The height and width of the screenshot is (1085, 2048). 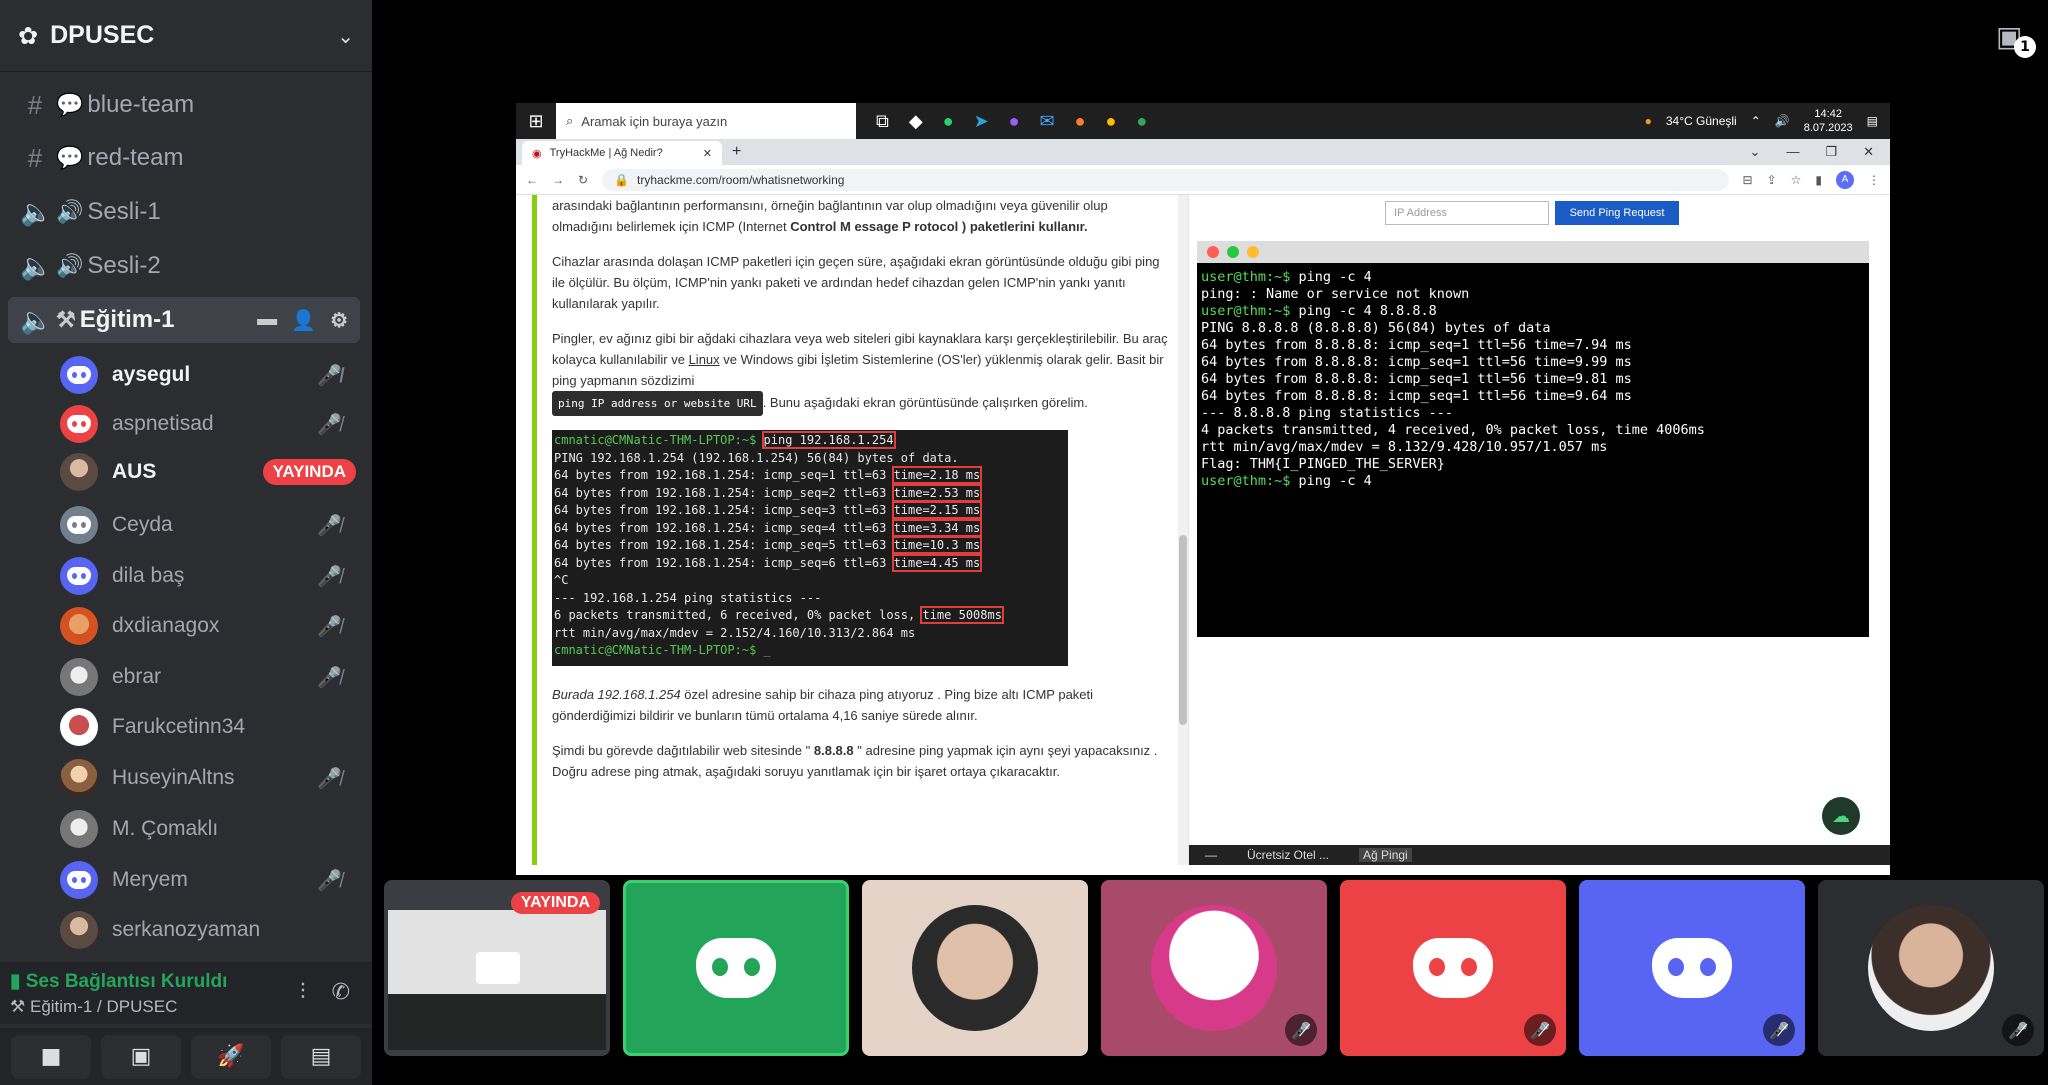 I want to click on bookmark-star-icon: ☆, so click(x=1796, y=180).